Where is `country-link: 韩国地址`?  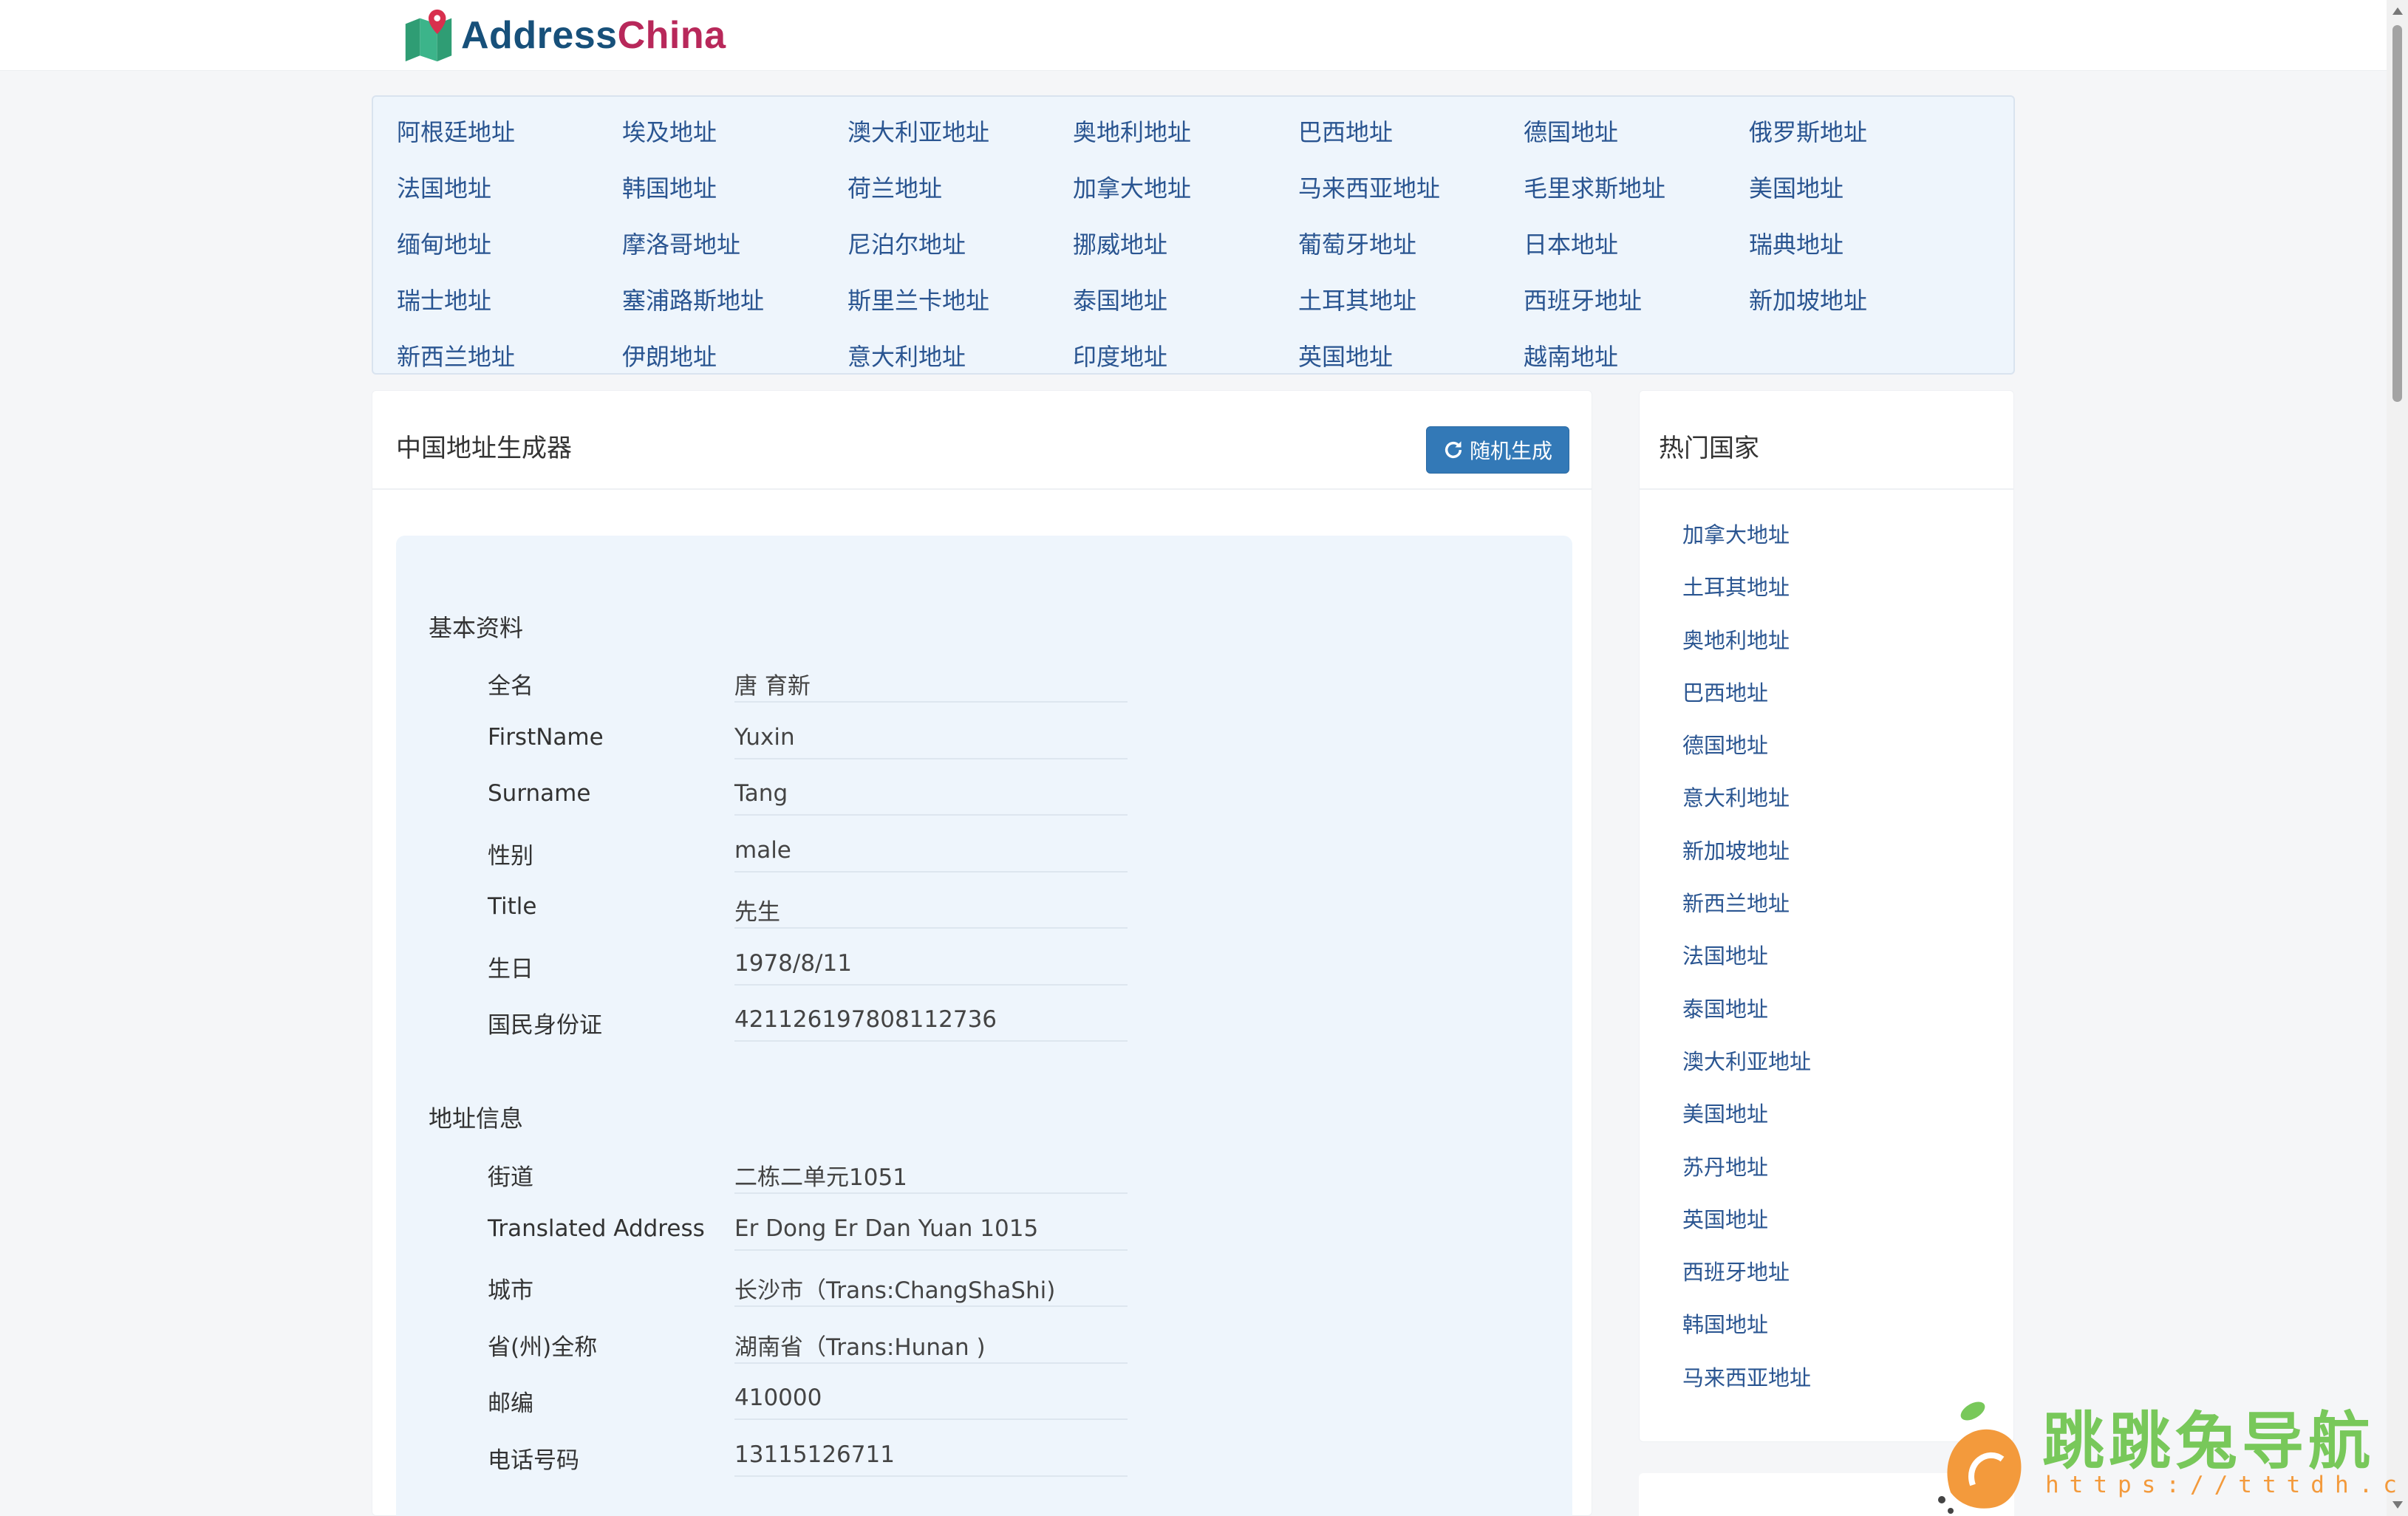 country-link: 韩国地址 is located at coordinates (735, 188).